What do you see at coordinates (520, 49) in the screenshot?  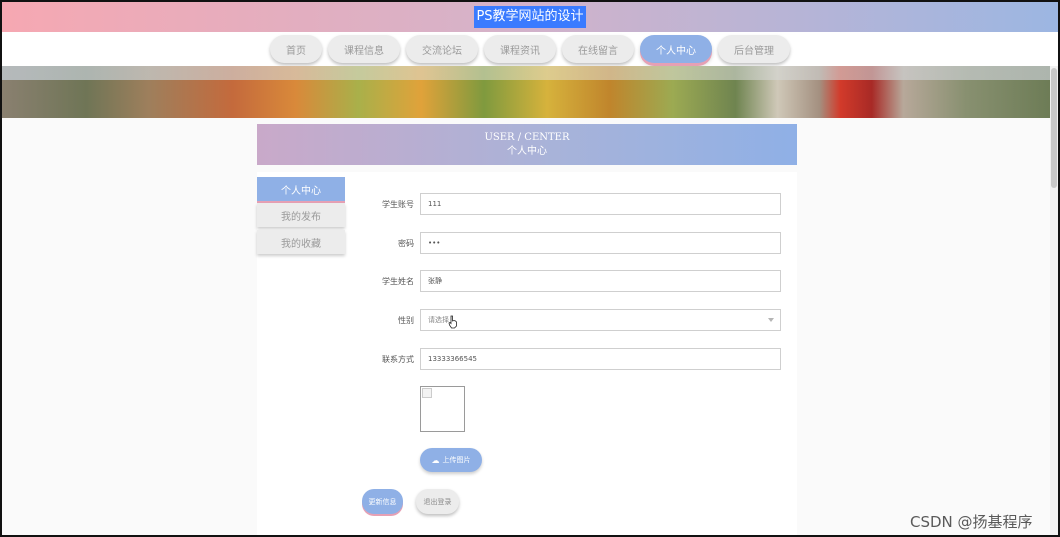 I see `nav-item-news: 课程资讯` at bounding box center [520, 49].